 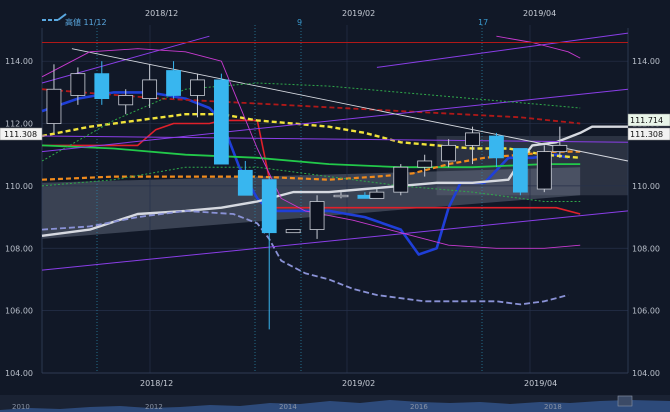 I want to click on navigator-year: 2018, so click(x=553, y=407).